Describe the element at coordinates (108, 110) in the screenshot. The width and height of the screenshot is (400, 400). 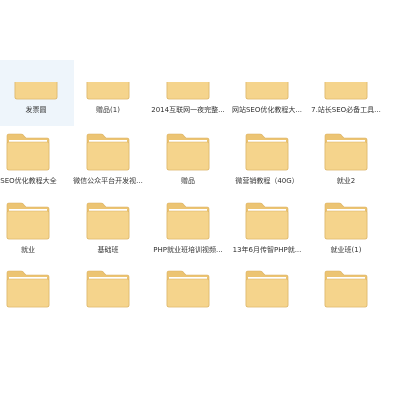
I see `folder-label: 赠品(1)` at that location.